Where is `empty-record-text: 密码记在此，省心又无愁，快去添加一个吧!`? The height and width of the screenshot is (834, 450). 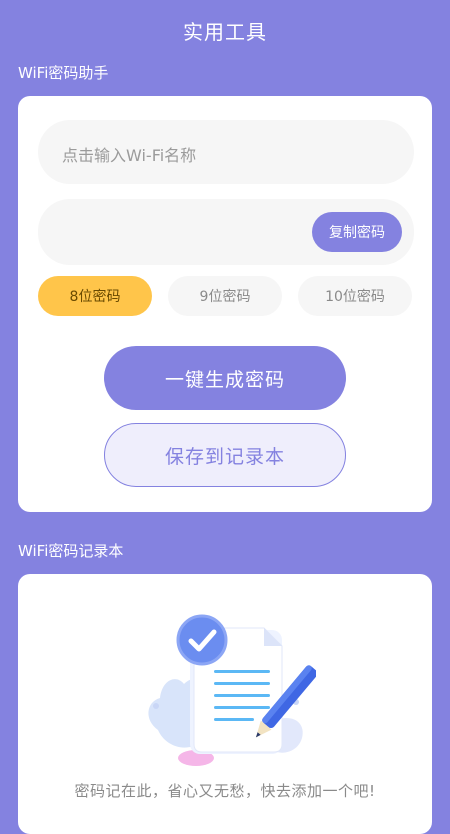
empty-record-text: 密码记在此，省心又无愁，快去添加一个吧! is located at coordinates (225, 791).